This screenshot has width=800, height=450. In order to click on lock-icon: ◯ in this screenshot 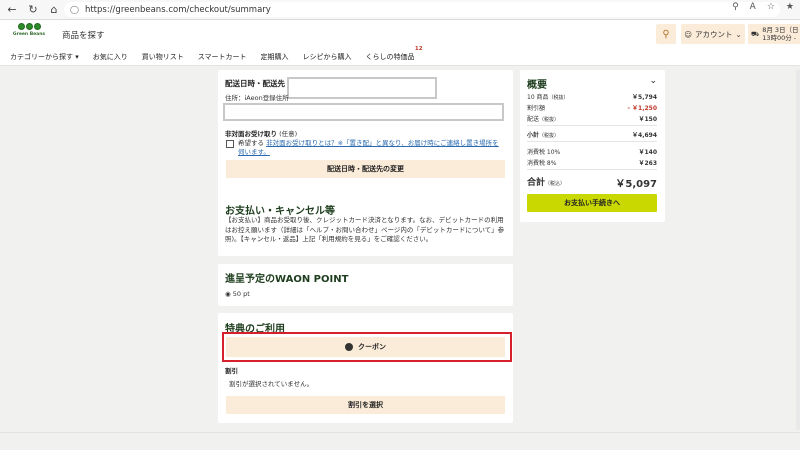, I will do `click(74, 9)`.